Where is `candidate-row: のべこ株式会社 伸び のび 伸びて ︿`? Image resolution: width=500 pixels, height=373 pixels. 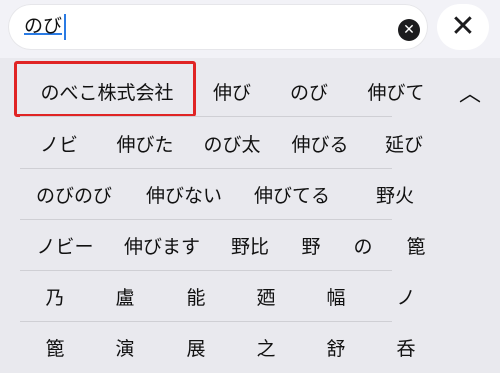 candidate-row: のべこ株式会社 伸び のび 伸びて ︿ is located at coordinates (250, 91).